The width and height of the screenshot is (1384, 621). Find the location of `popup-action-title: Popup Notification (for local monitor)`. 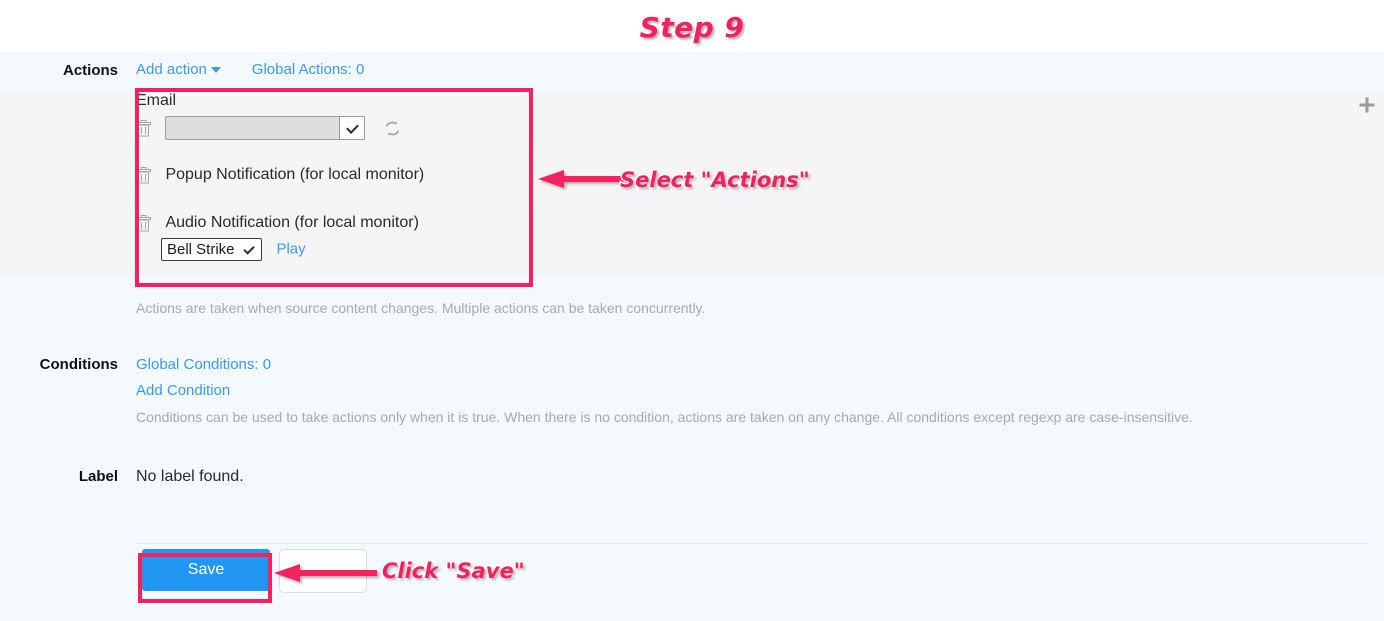

popup-action-title: Popup Notification (for local monitor) is located at coordinates (295, 174).